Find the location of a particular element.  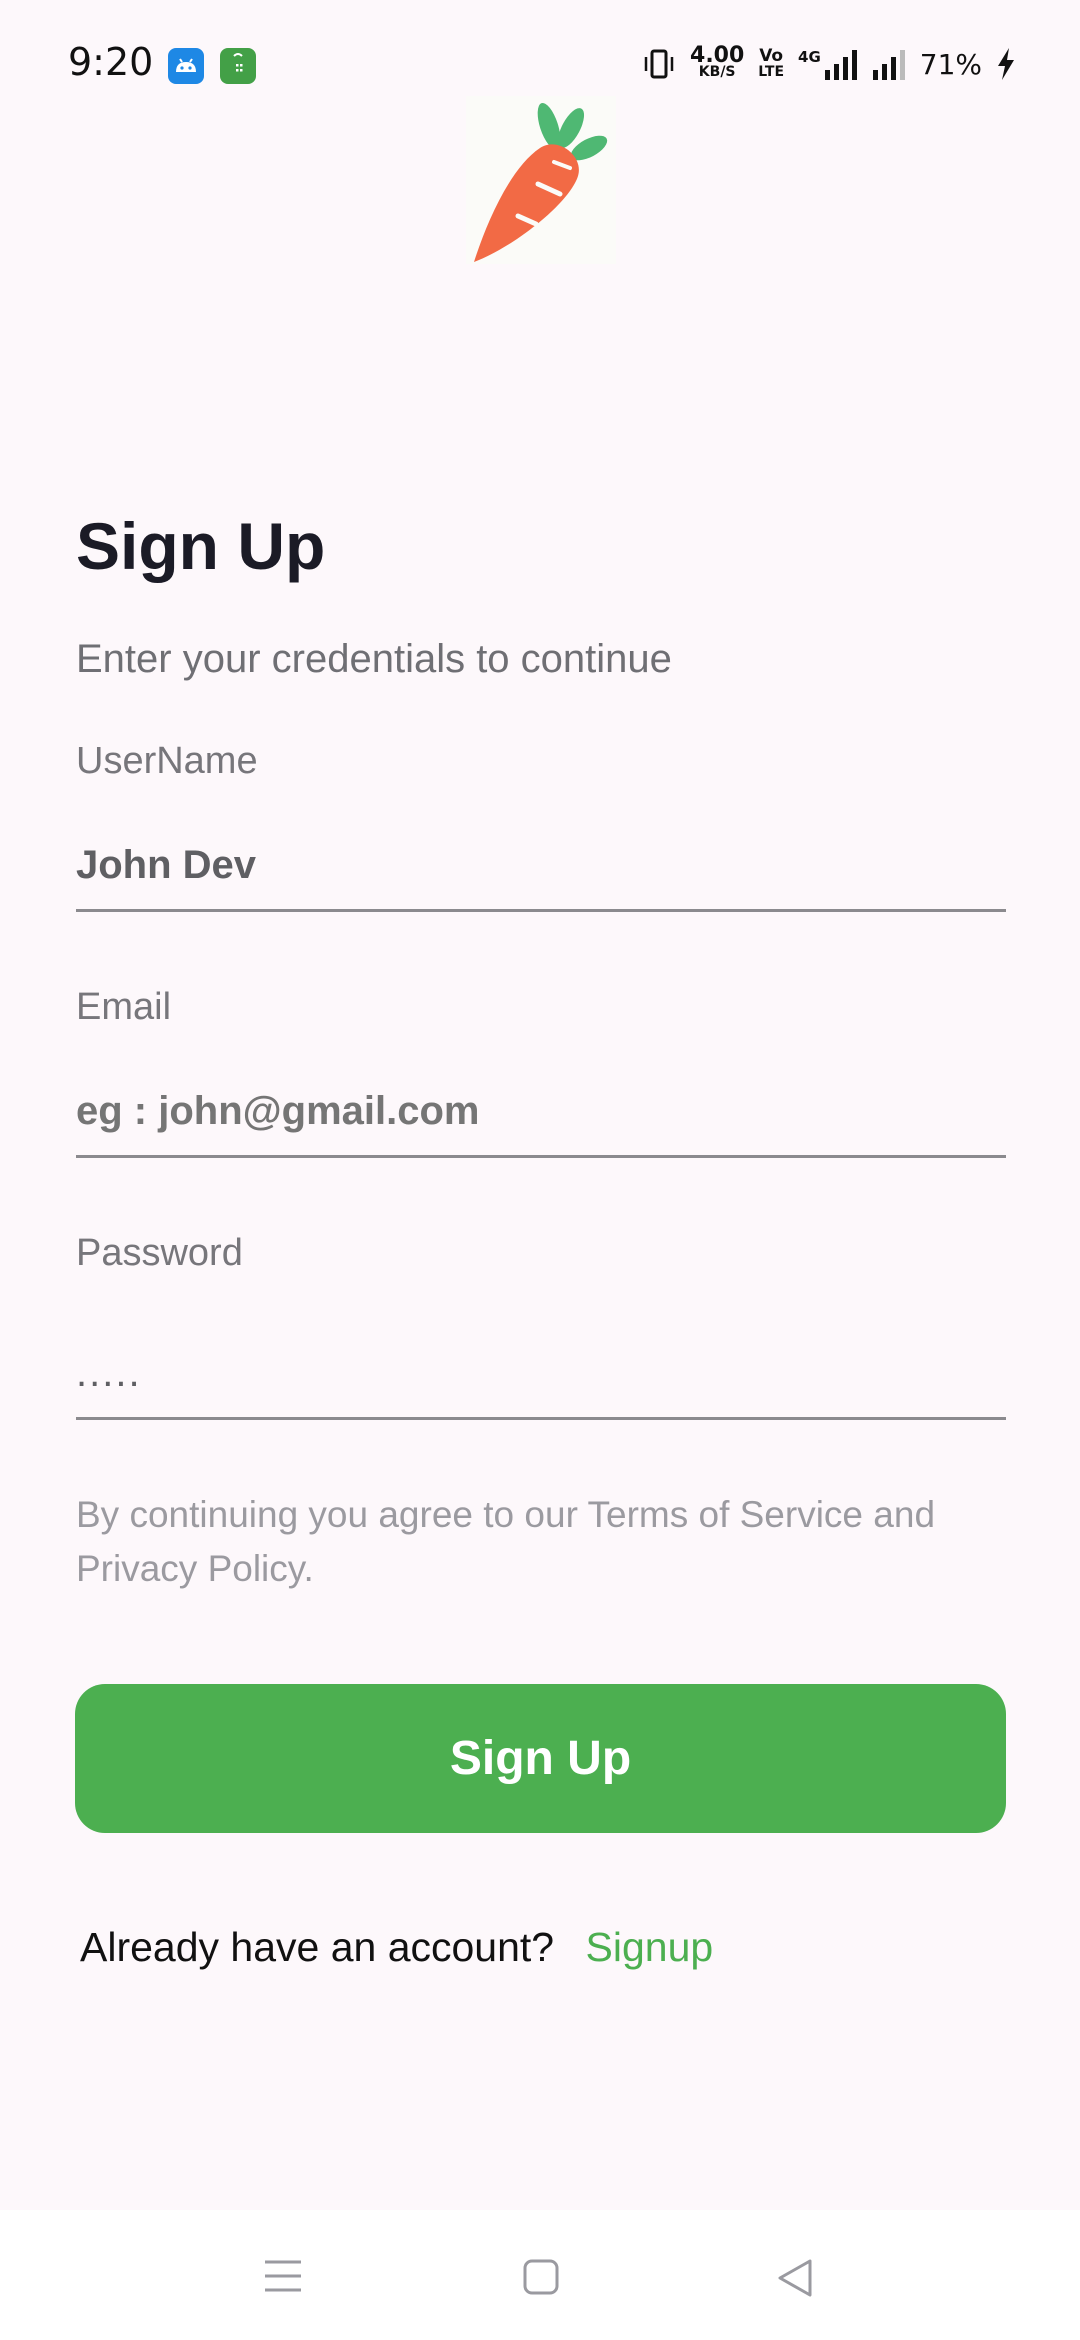

home-icon is located at coordinates (541, 2277).